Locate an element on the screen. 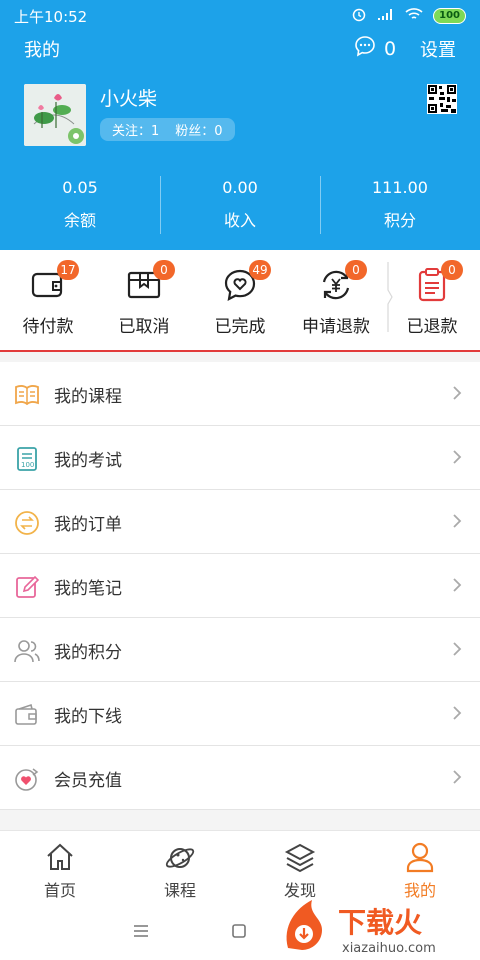 The height and width of the screenshot is (960, 480). menu-item-points: 我的积分 is located at coordinates (240, 650).